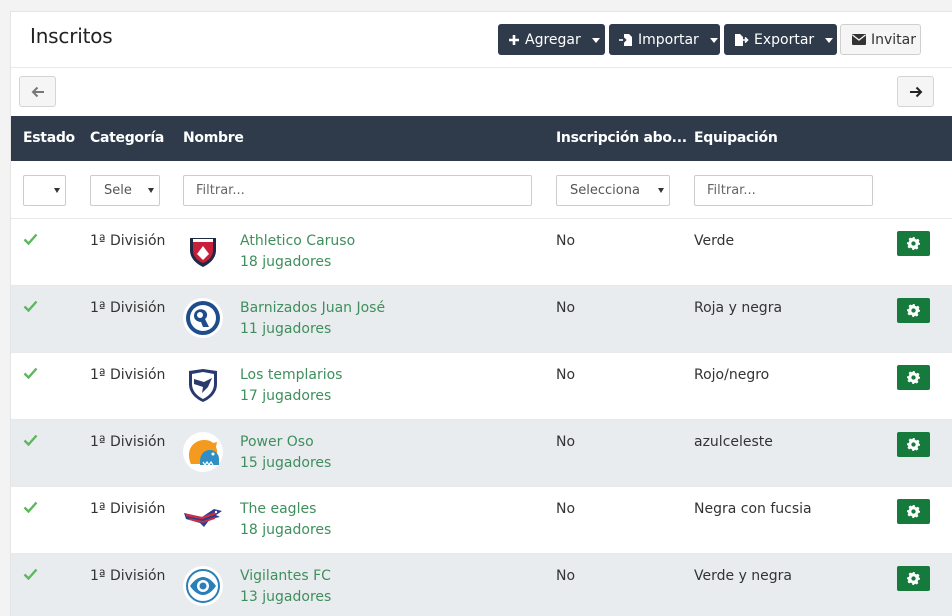  What do you see at coordinates (743, 576) in the screenshot?
I see `kit-cell: Verde y negra` at bounding box center [743, 576].